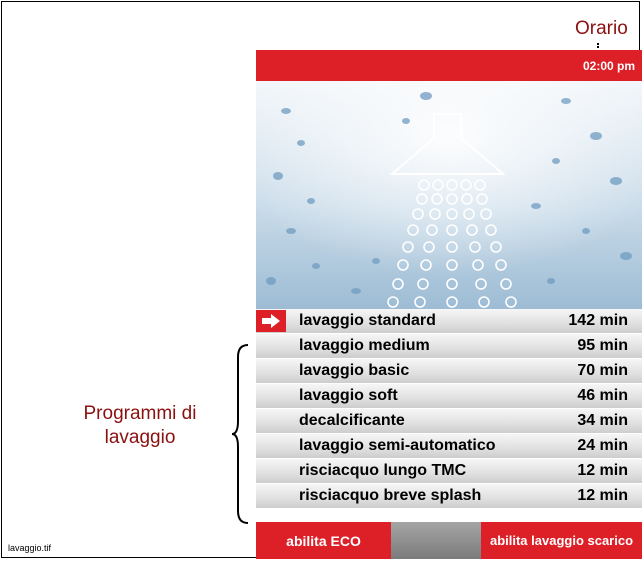 The width and height of the screenshot is (643, 561). I want to click on program-duration: 34 min, so click(602, 420).